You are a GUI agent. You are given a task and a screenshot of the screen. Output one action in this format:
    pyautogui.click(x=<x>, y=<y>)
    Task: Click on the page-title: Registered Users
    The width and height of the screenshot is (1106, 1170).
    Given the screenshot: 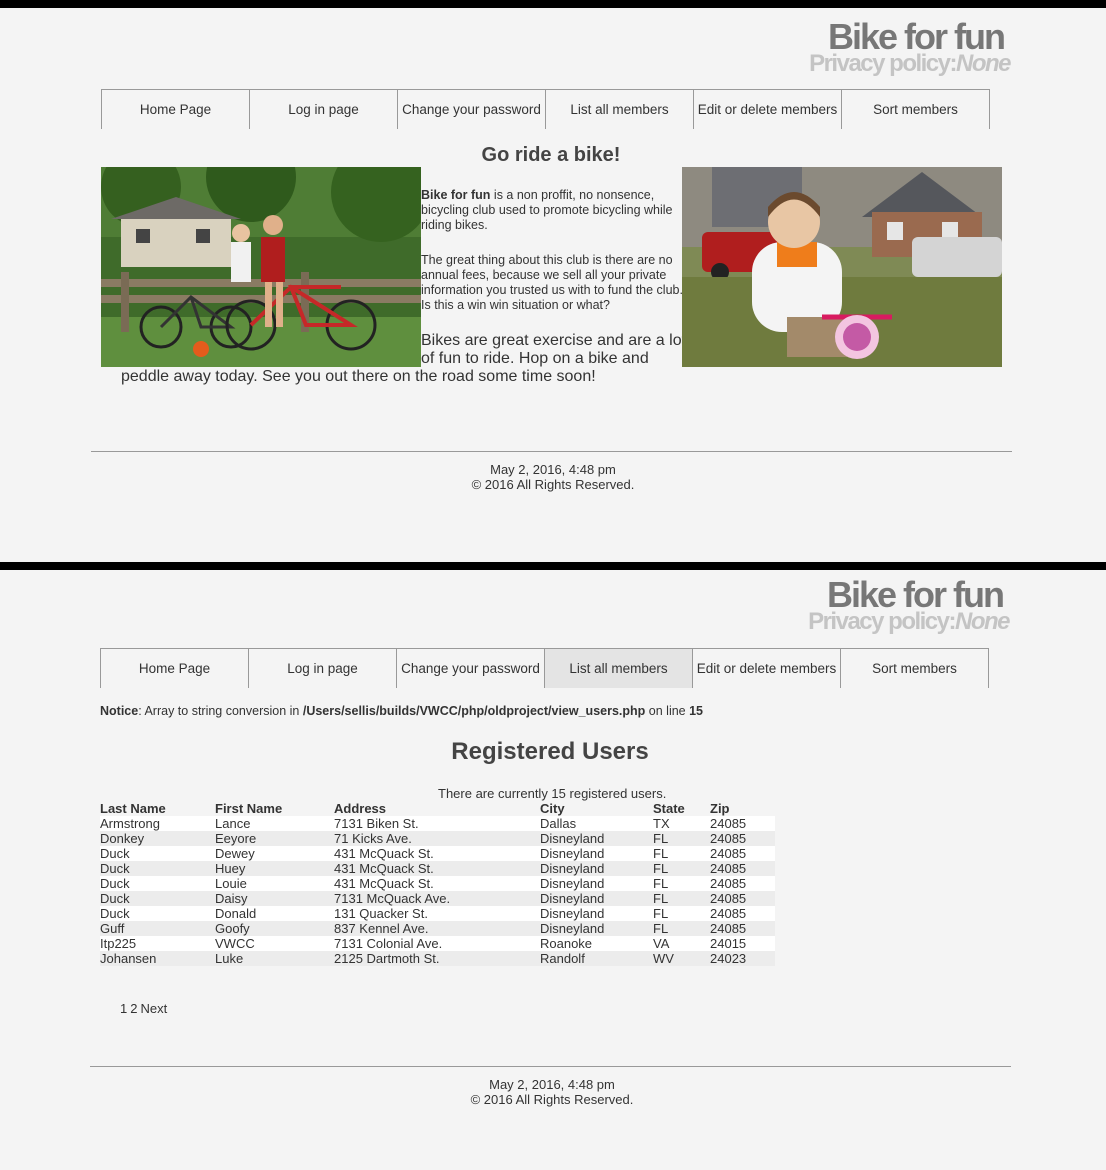 What is the action you would take?
    pyautogui.click(x=550, y=751)
    